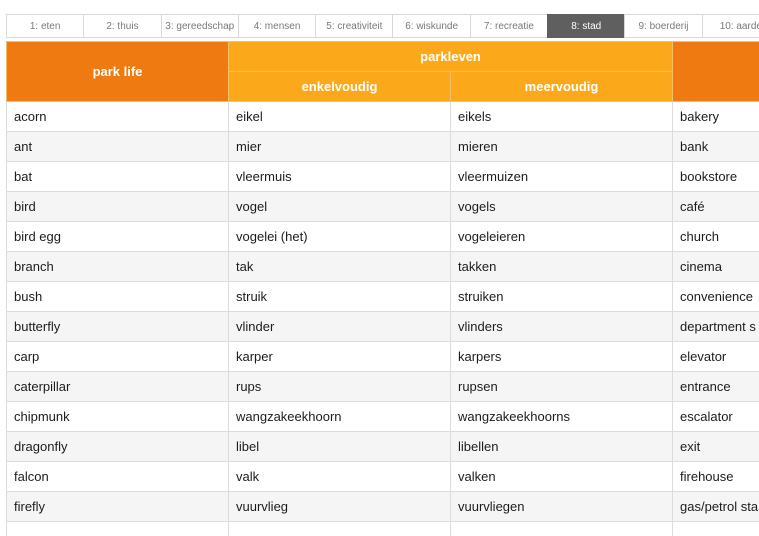  I want to click on table-cell: dragonfly, so click(117, 446).